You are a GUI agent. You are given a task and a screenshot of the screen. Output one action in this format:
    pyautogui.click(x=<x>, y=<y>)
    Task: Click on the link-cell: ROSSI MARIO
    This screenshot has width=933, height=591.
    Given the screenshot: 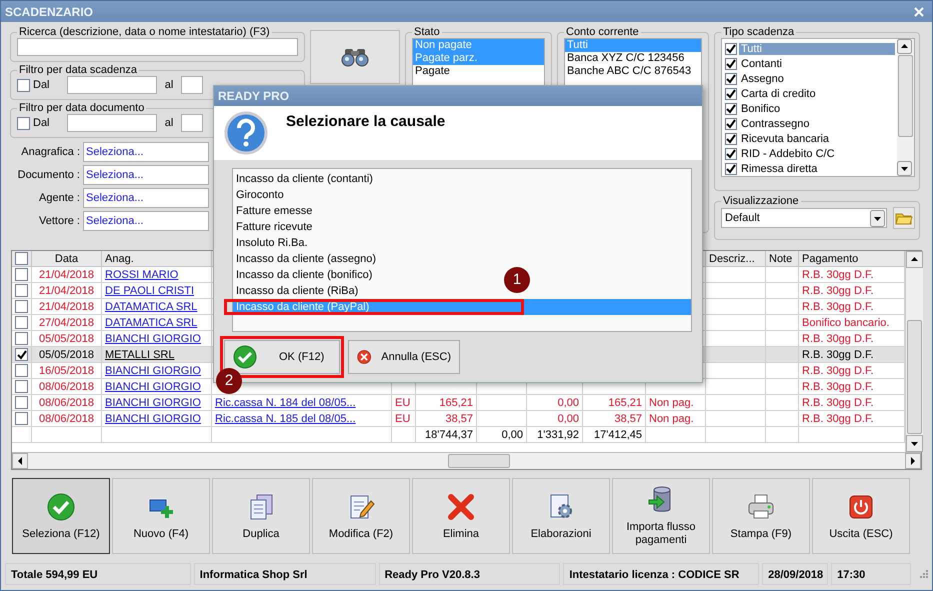 What is the action you would take?
    pyautogui.click(x=157, y=275)
    